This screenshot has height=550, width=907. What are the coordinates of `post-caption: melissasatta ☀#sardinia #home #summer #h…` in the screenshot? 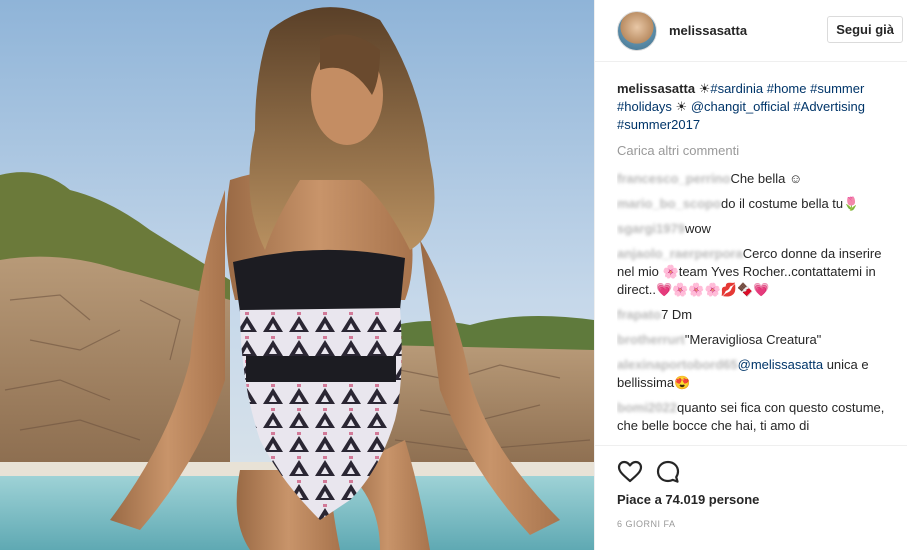 It's located at (753, 107).